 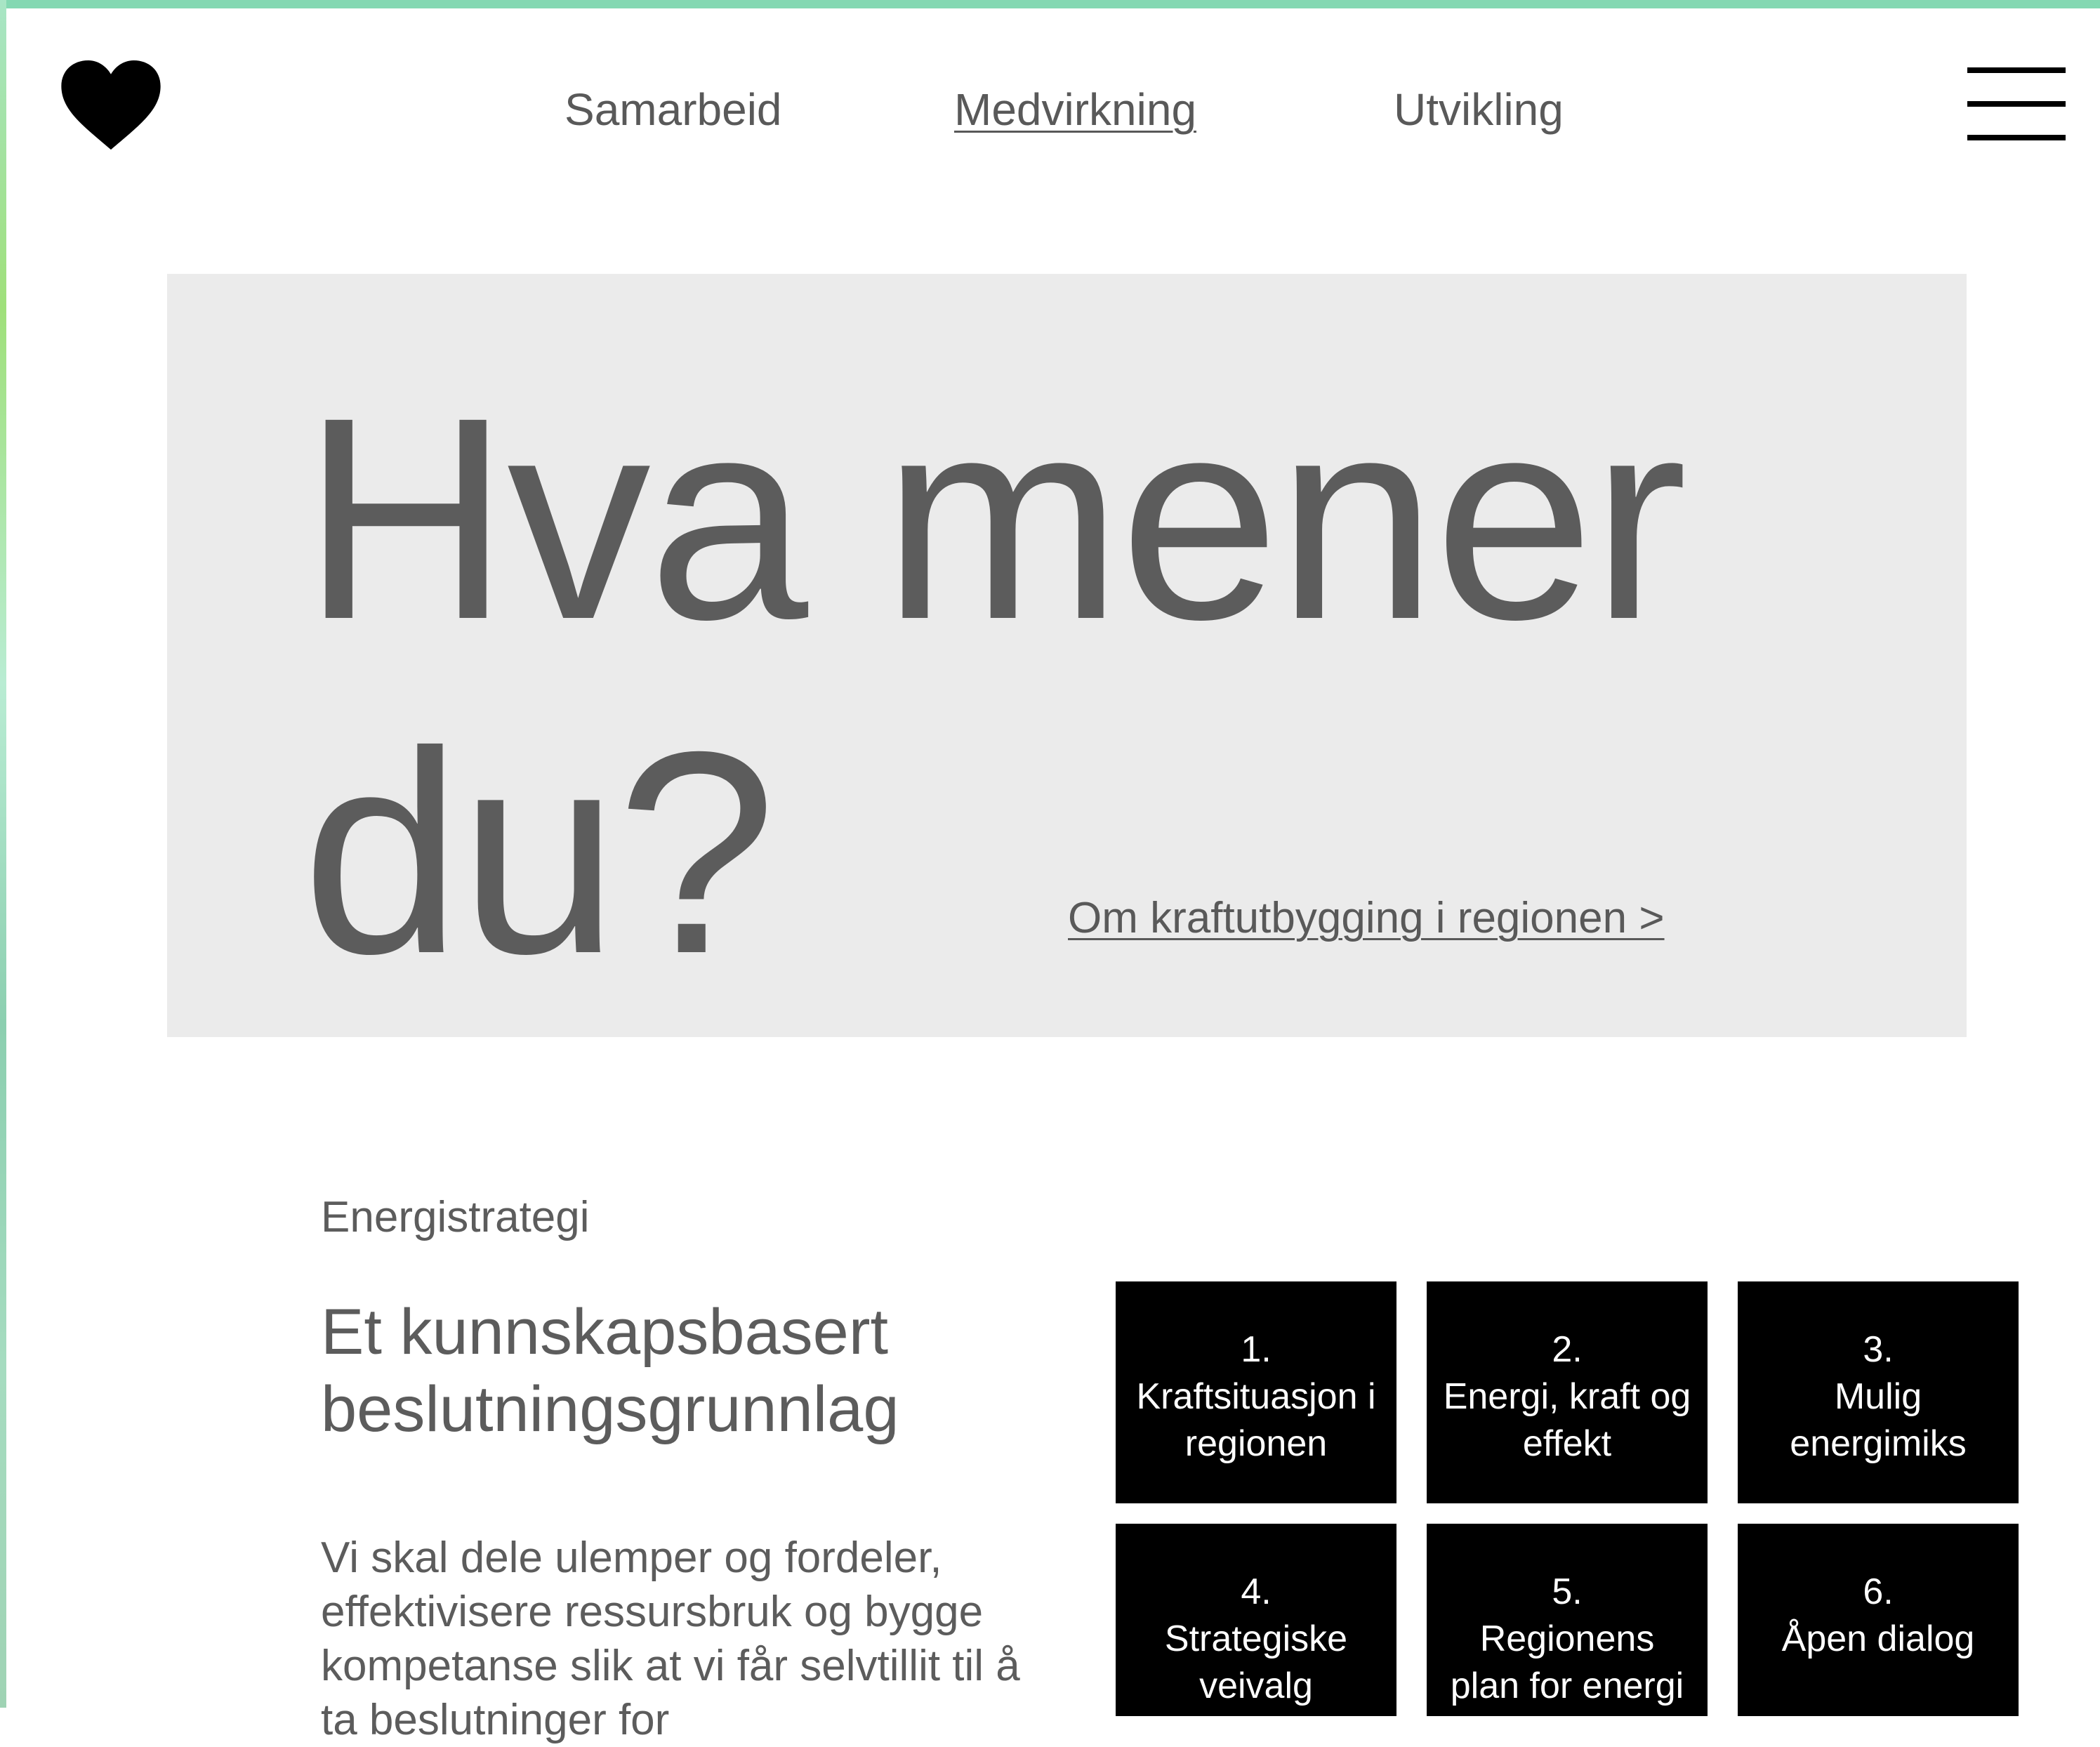 I want to click on heart-icon, so click(x=111, y=105).